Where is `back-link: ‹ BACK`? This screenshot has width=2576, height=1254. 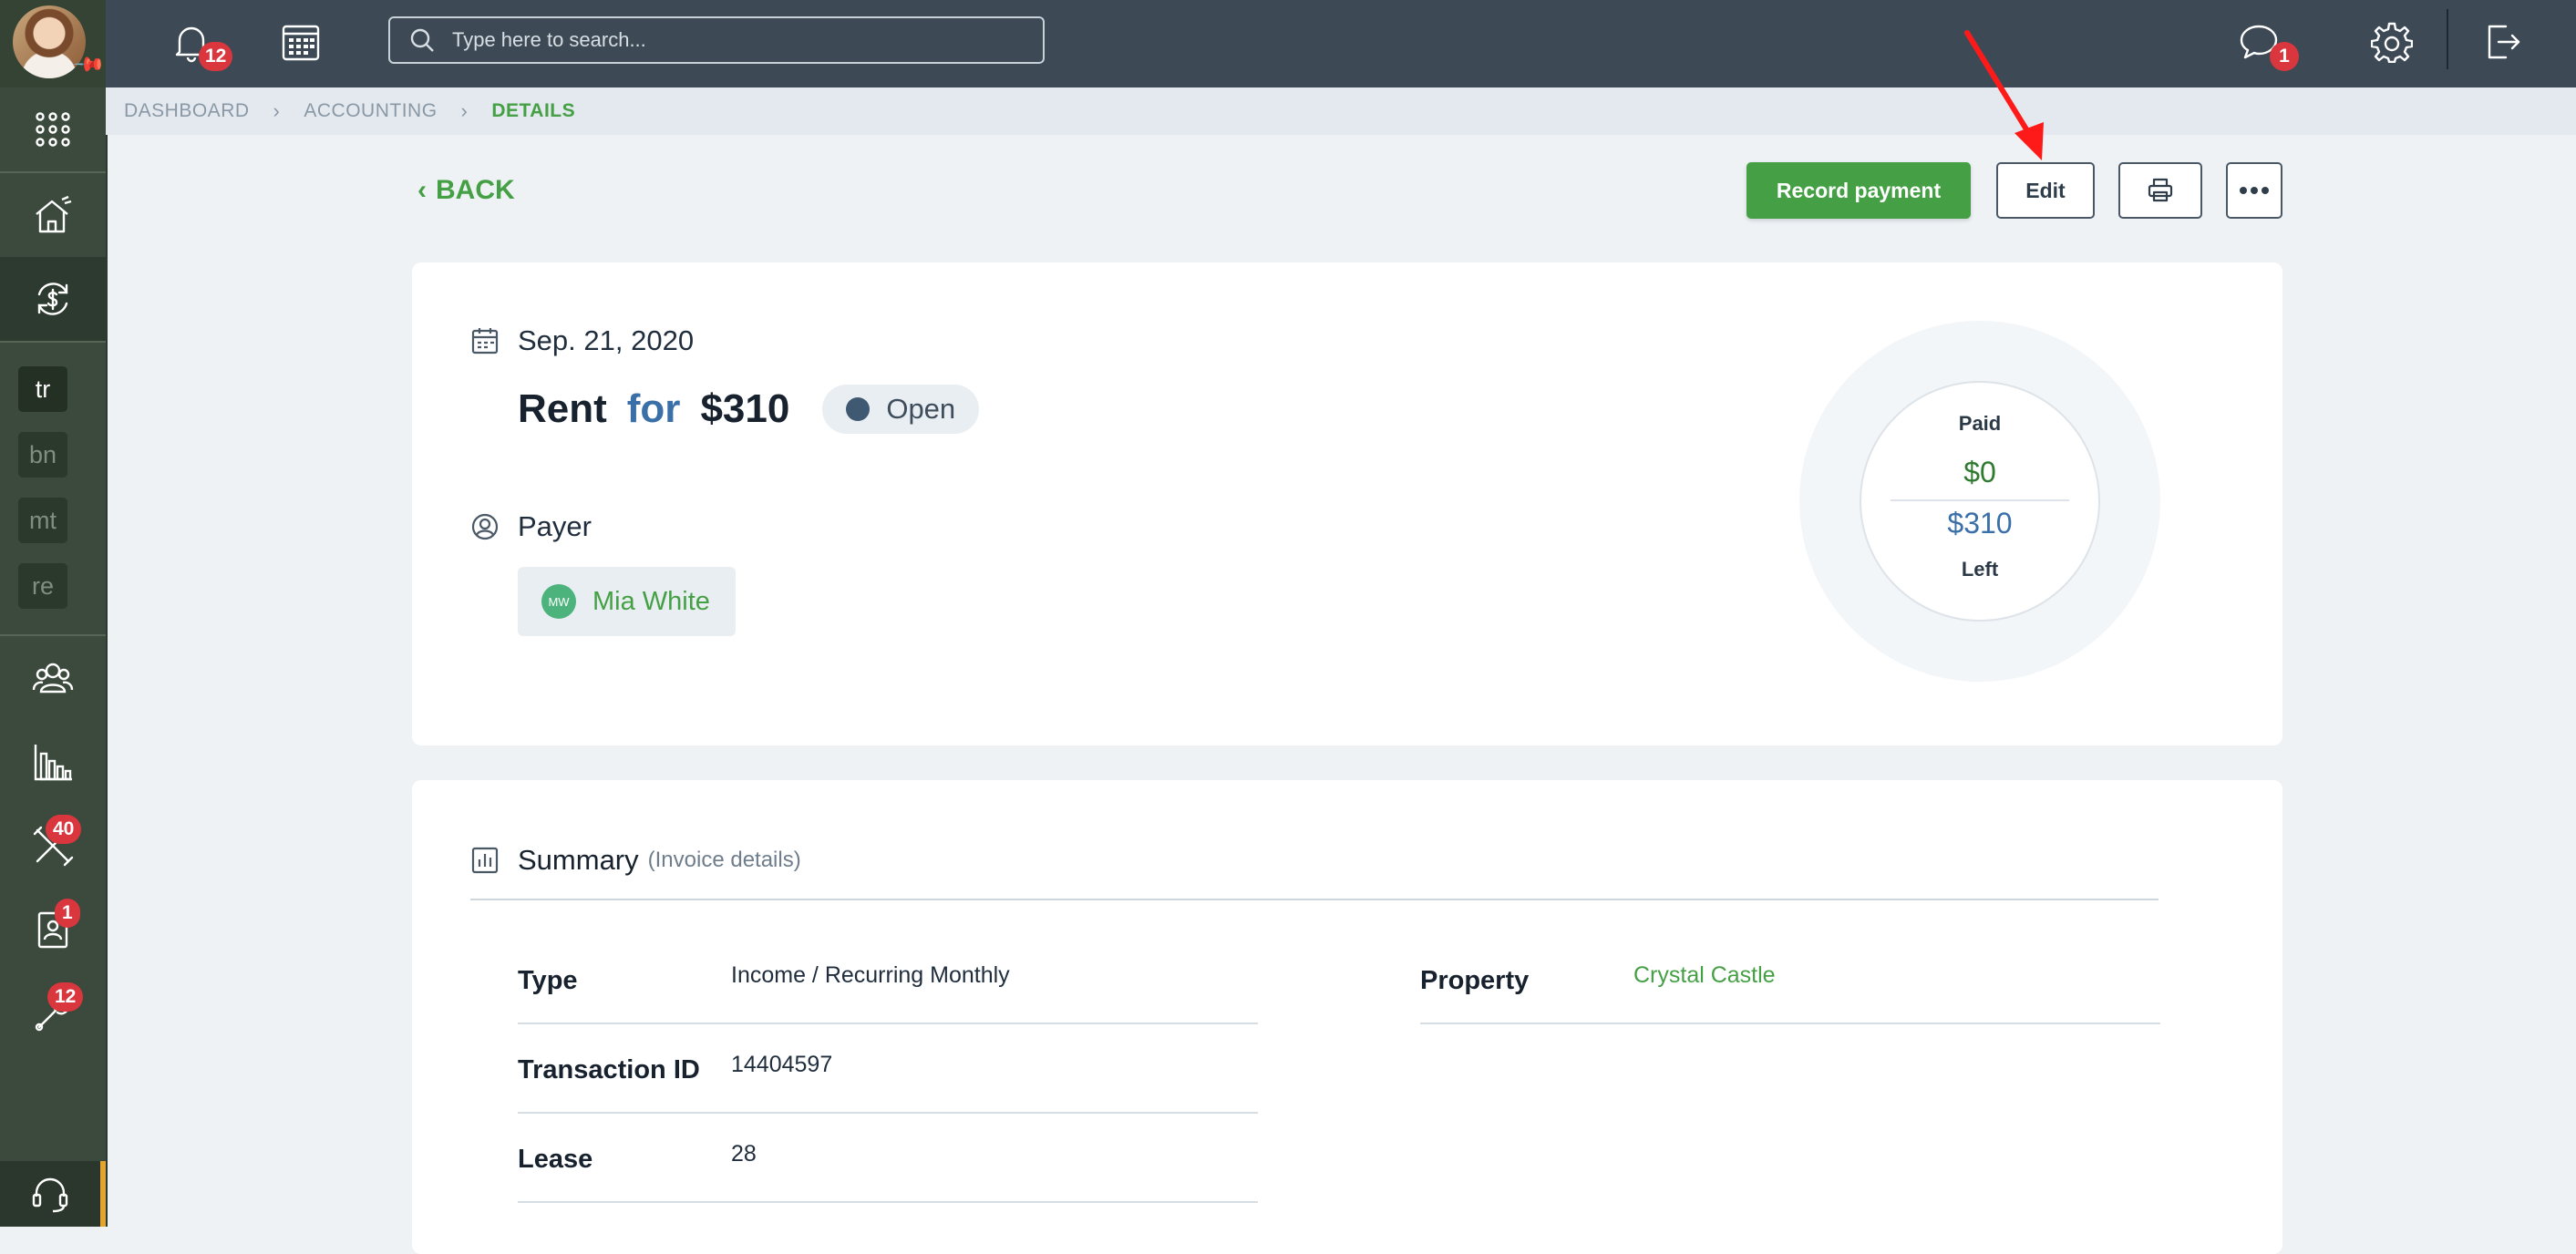
back-link: ‹ BACK is located at coordinates (466, 191).